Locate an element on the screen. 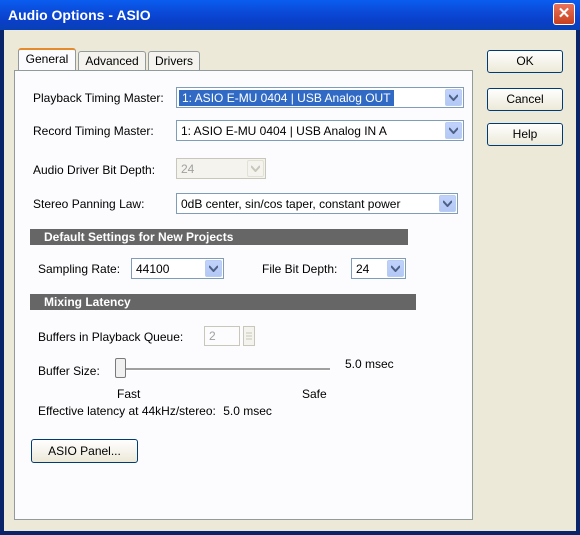 This screenshot has height=535, width=580. help-button: Help is located at coordinates (525, 134).